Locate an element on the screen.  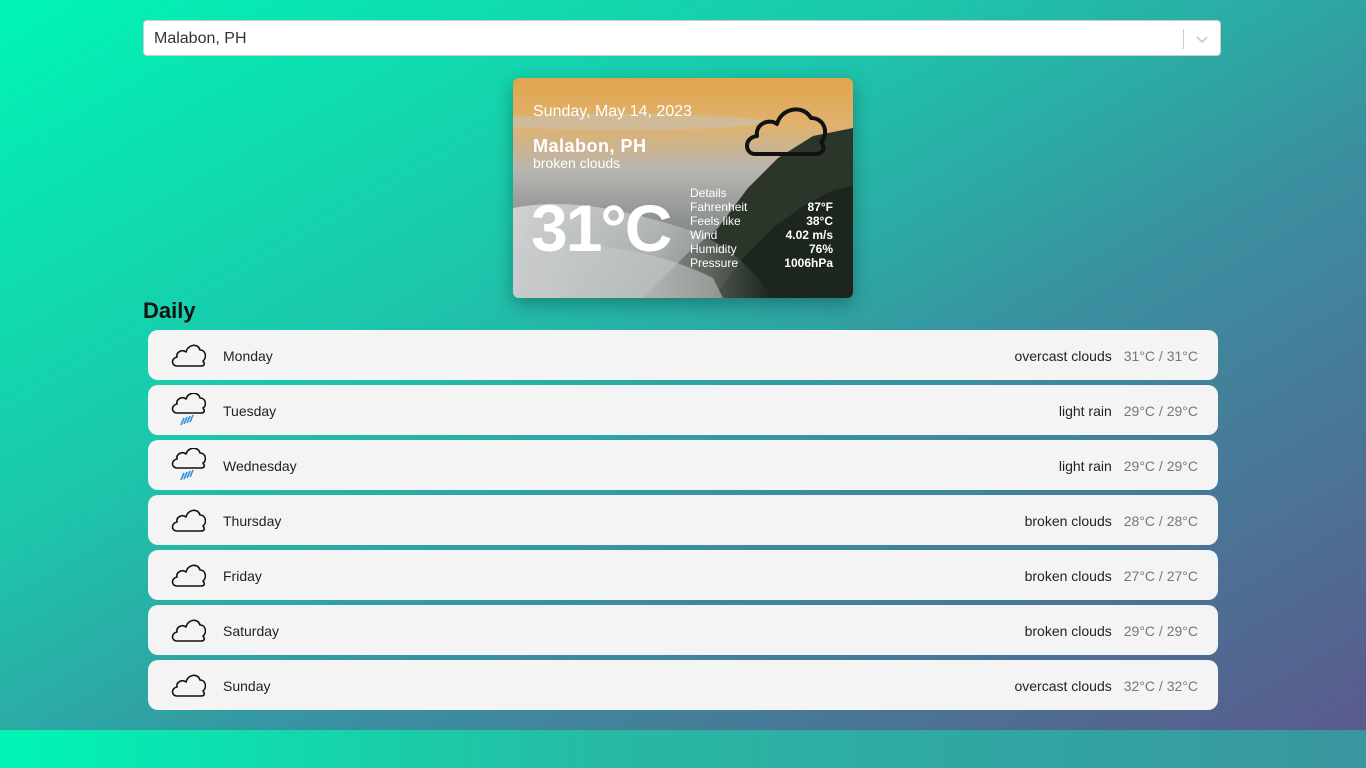
detail-value: 38°C is located at coordinates (819, 221).